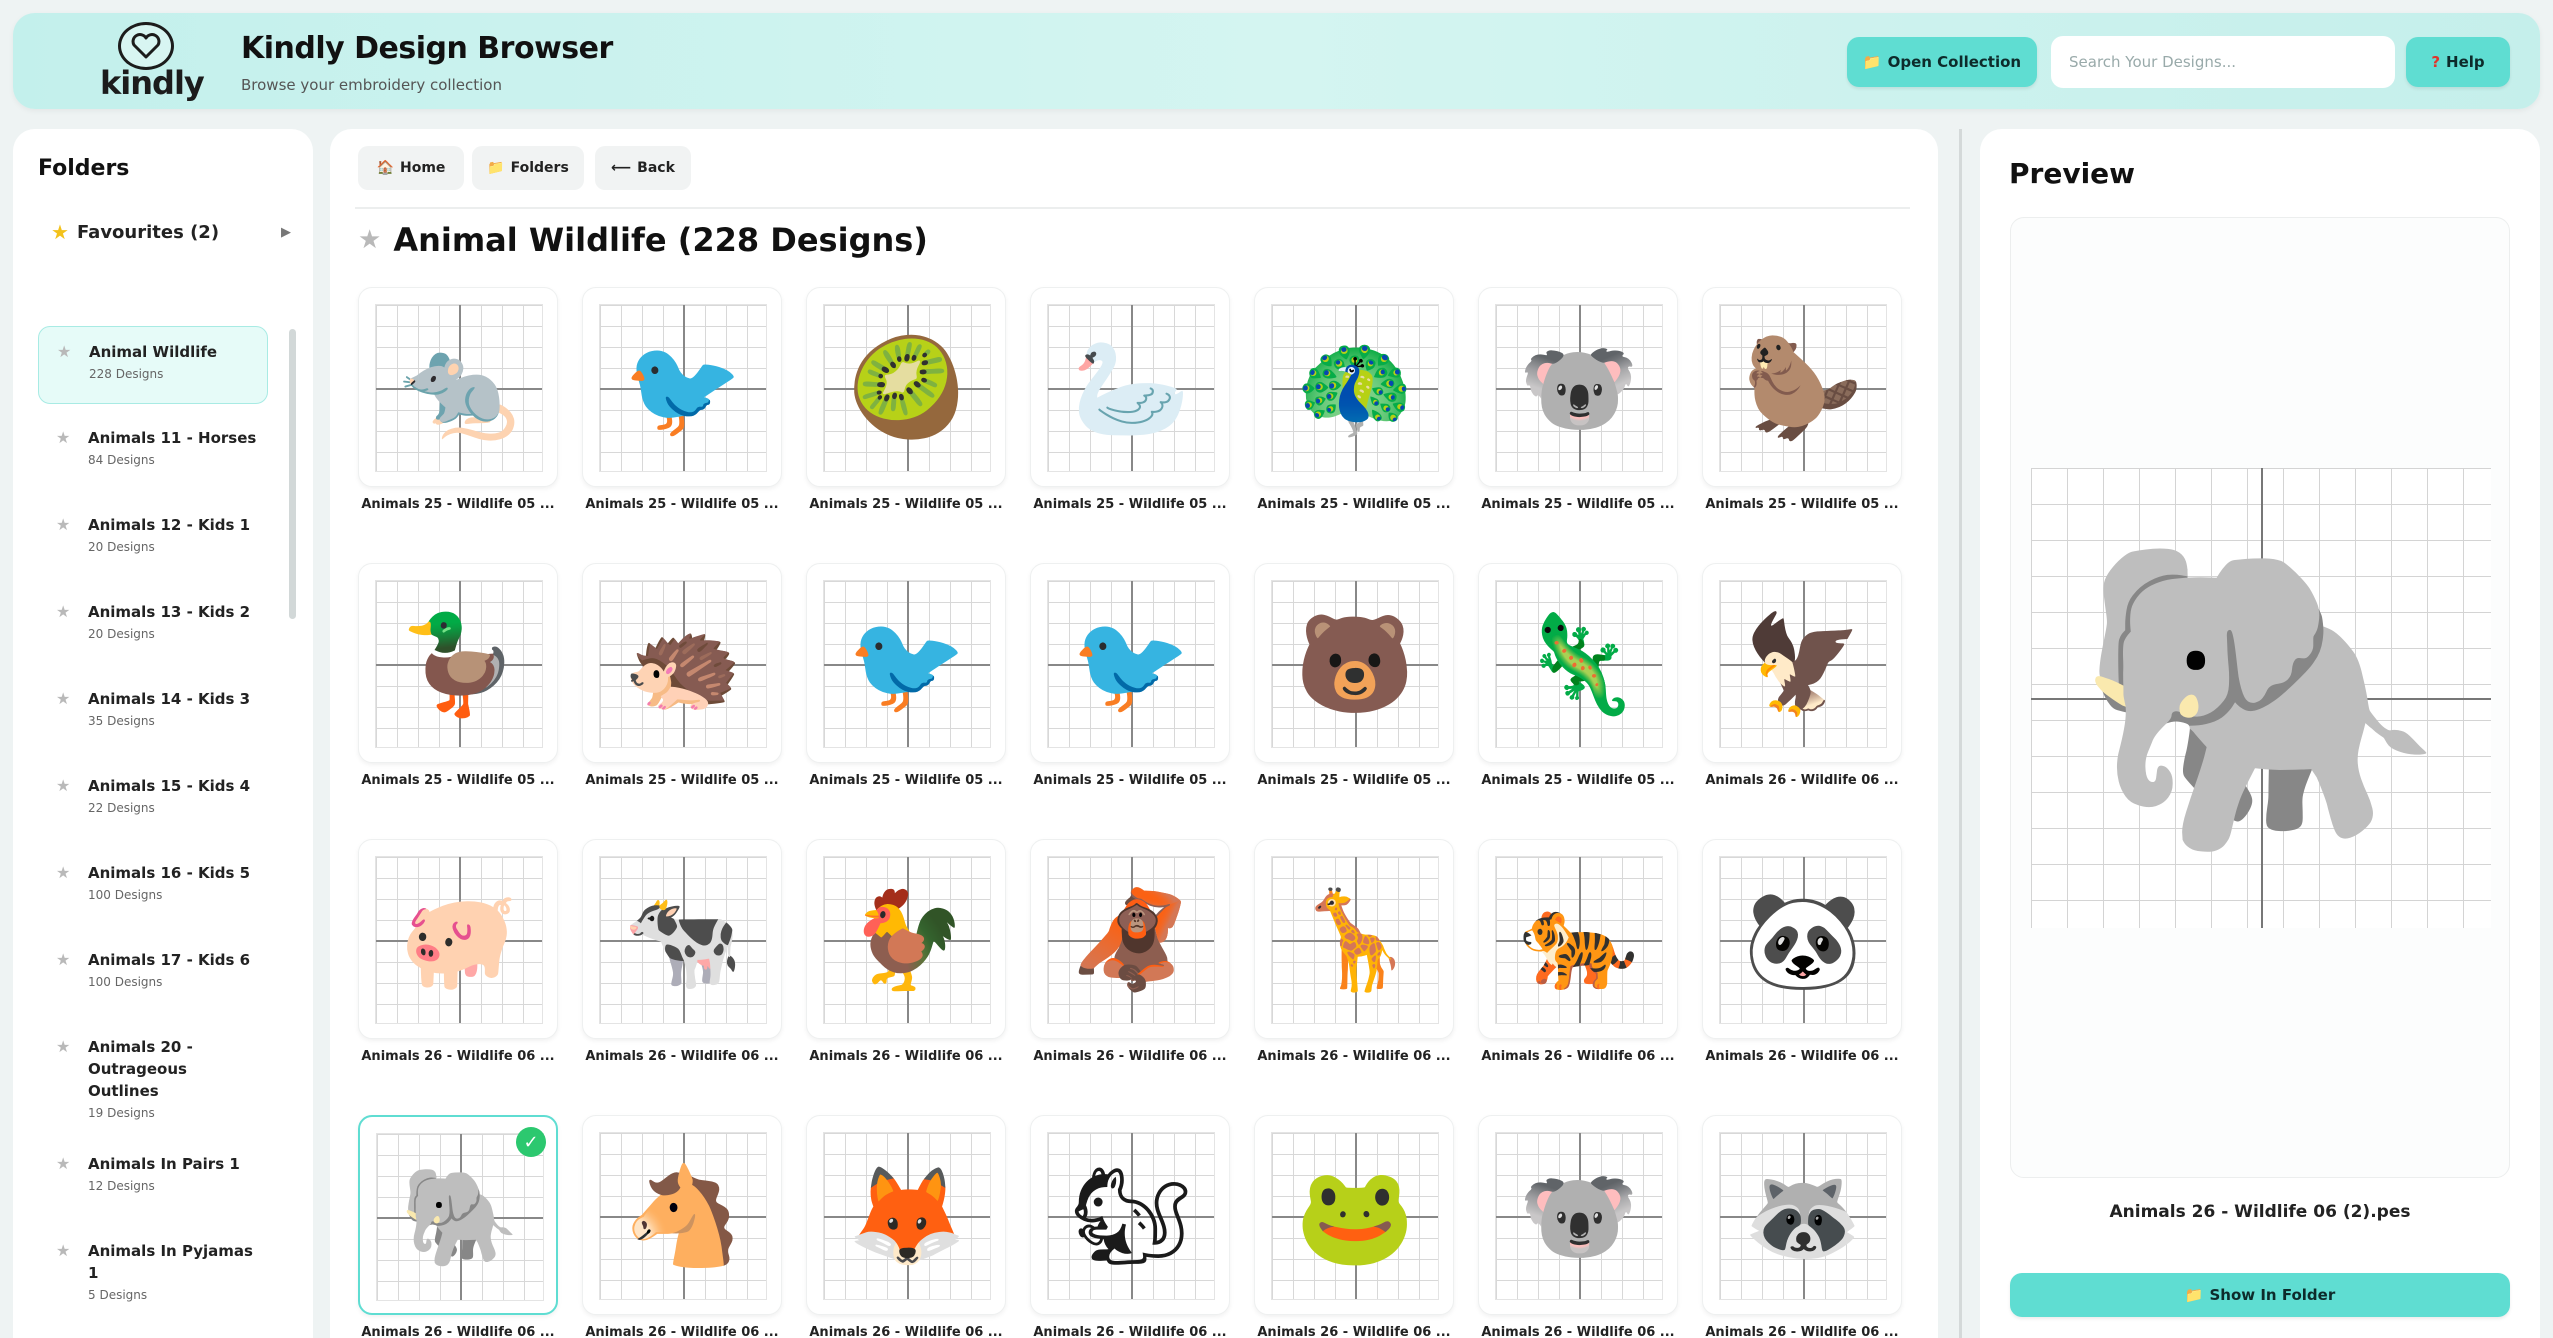 The height and width of the screenshot is (1338, 2553). I want to click on design-card: 🐻, so click(1354, 663).